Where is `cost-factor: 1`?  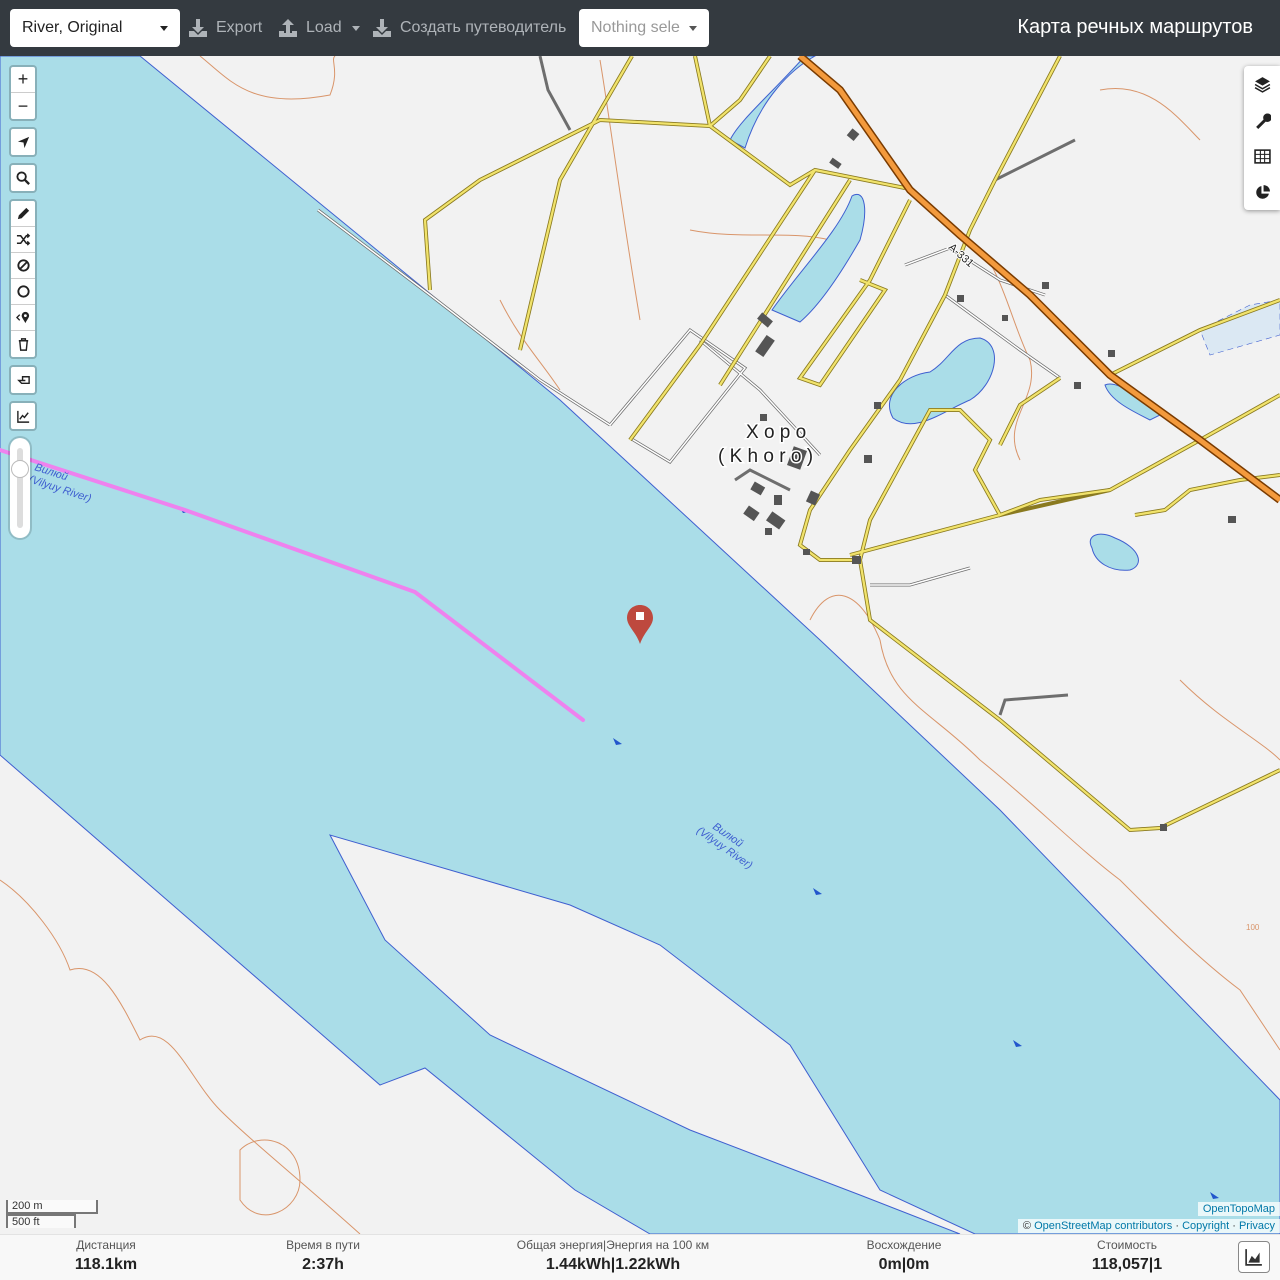 cost-factor: 1 is located at coordinates (1158, 1264).